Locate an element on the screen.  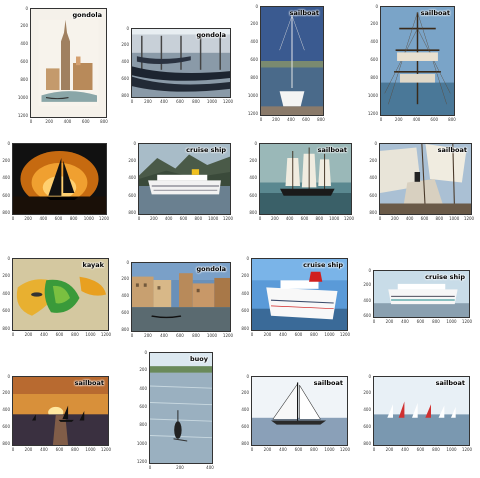
x-tick-label: 400 is located at coordinates (210, 467).